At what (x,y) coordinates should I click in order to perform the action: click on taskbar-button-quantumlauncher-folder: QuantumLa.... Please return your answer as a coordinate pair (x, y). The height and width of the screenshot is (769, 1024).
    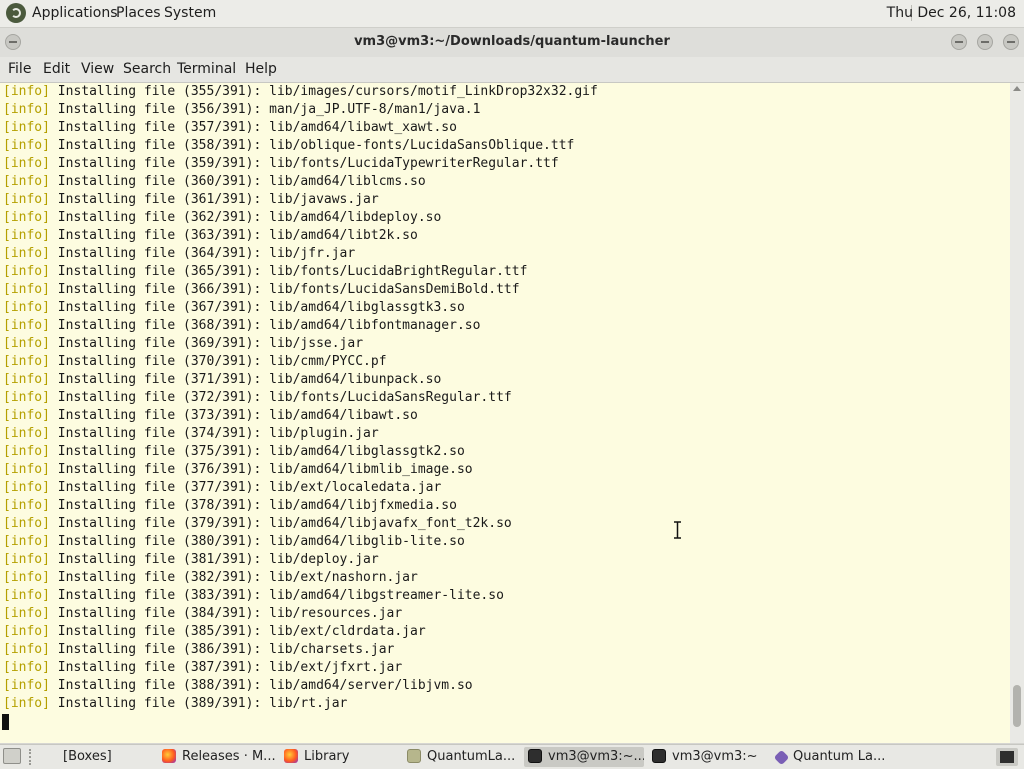
    Looking at the image, I should click on (462, 757).